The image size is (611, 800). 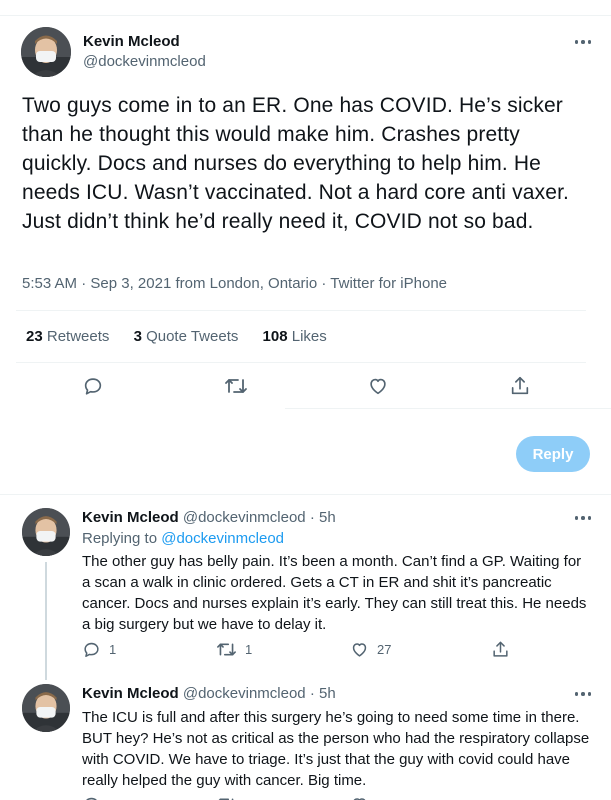 What do you see at coordinates (370, 649) in the screenshot?
I see `like-action-button: 27` at bounding box center [370, 649].